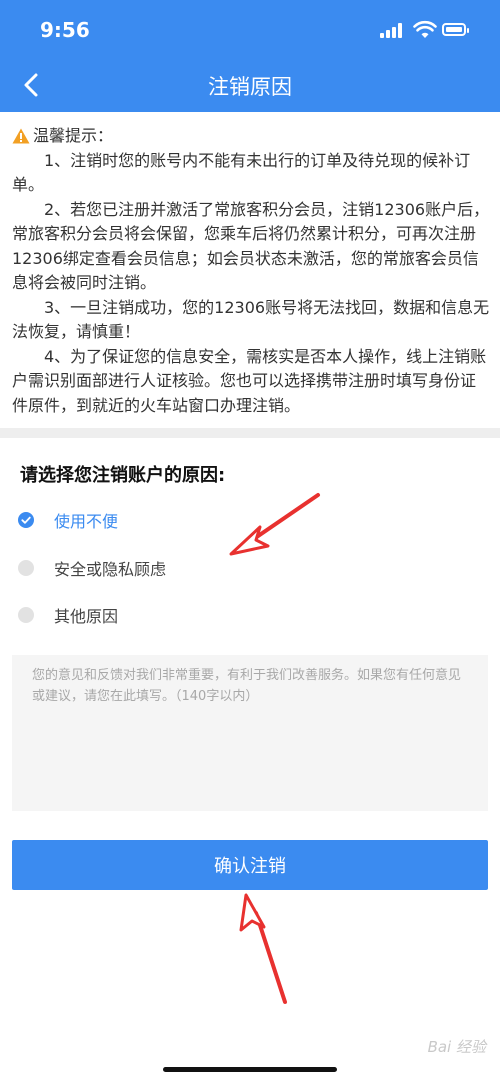 This screenshot has height=1083, width=500. What do you see at coordinates (250, 865) in the screenshot?
I see `confirm-cancel-account-button: 确认注销` at bounding box center [250, 865].